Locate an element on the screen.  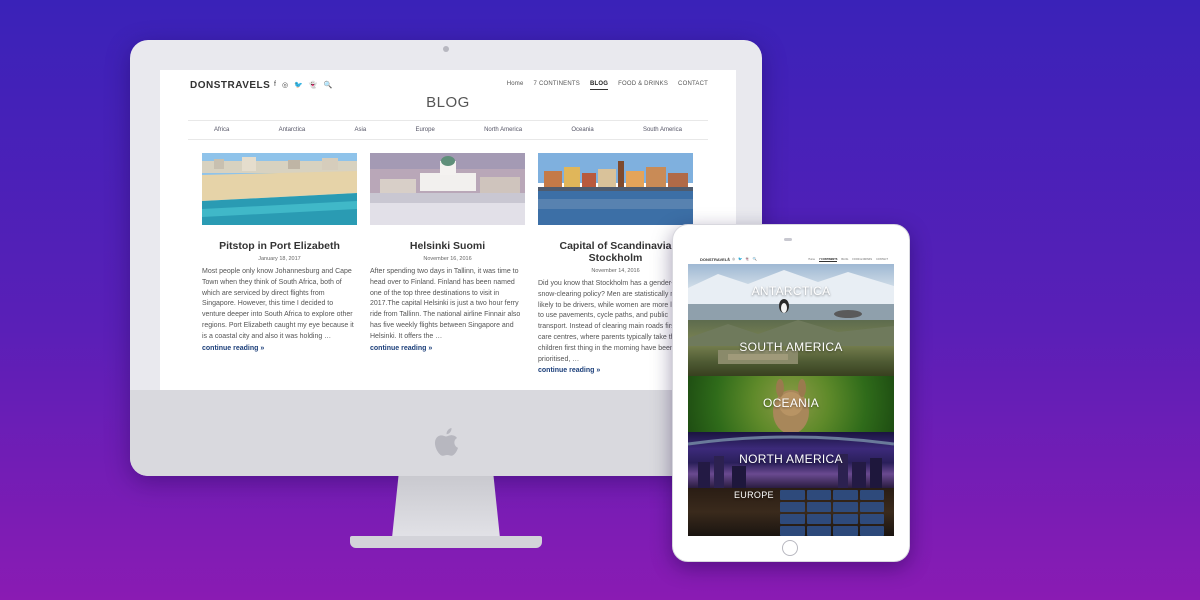
nav-home: Home is located at coordinates (515, 85).